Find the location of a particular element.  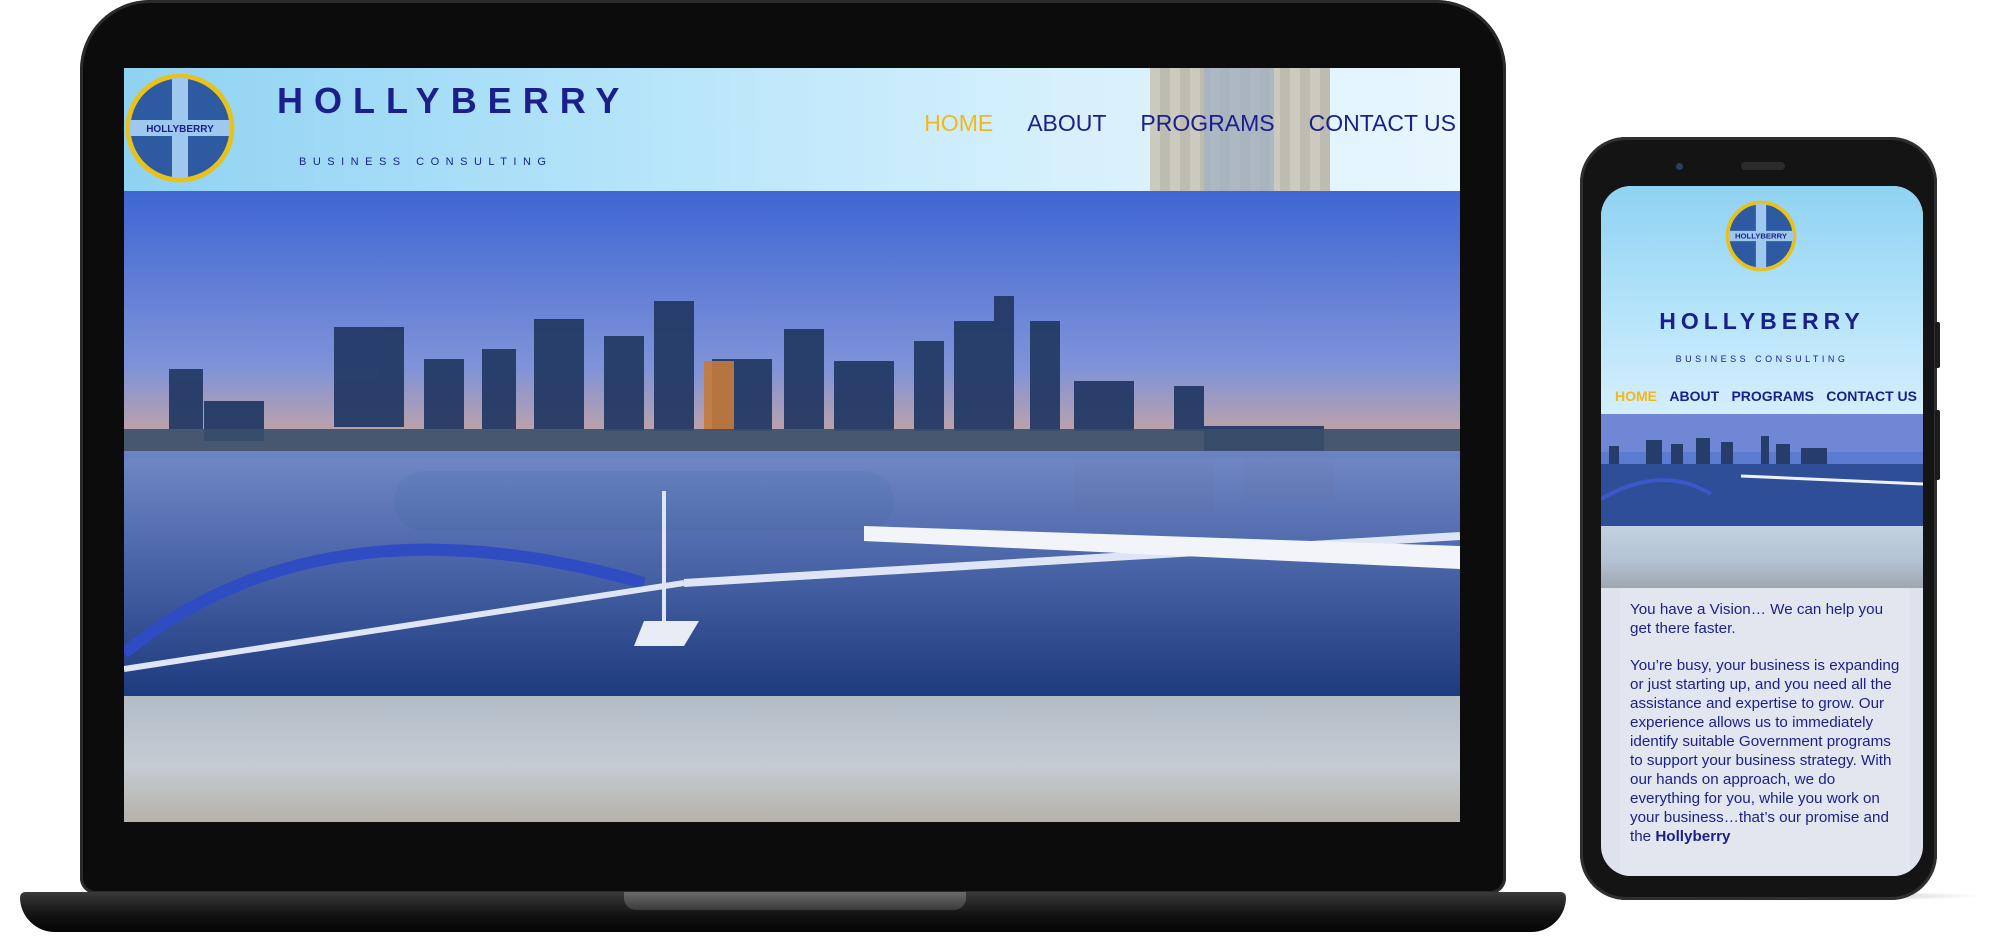

mobile-hero-skyline-image is located at coordinates (1762, 470).